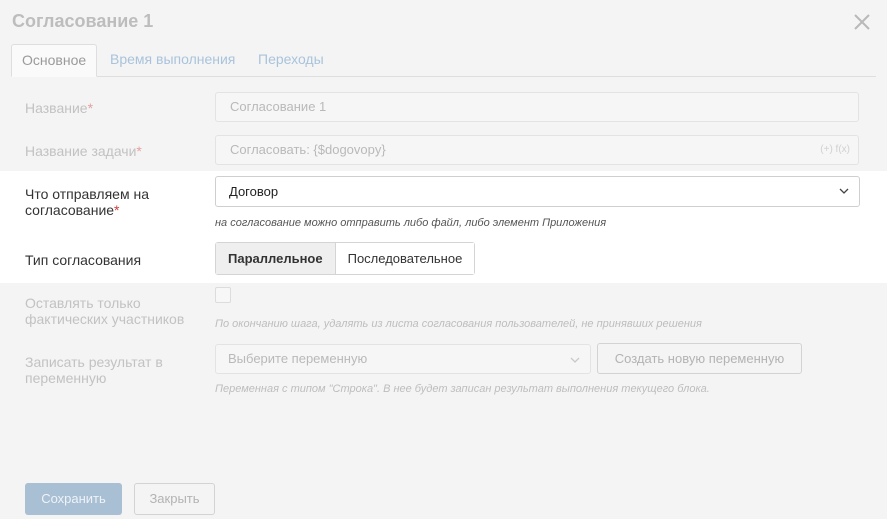 The height and width of the screenshot is (519, 887). Describe the element at coordinates (276, 258) in the screenshot. I see `type-parallel-button: Параллельное` at that location.